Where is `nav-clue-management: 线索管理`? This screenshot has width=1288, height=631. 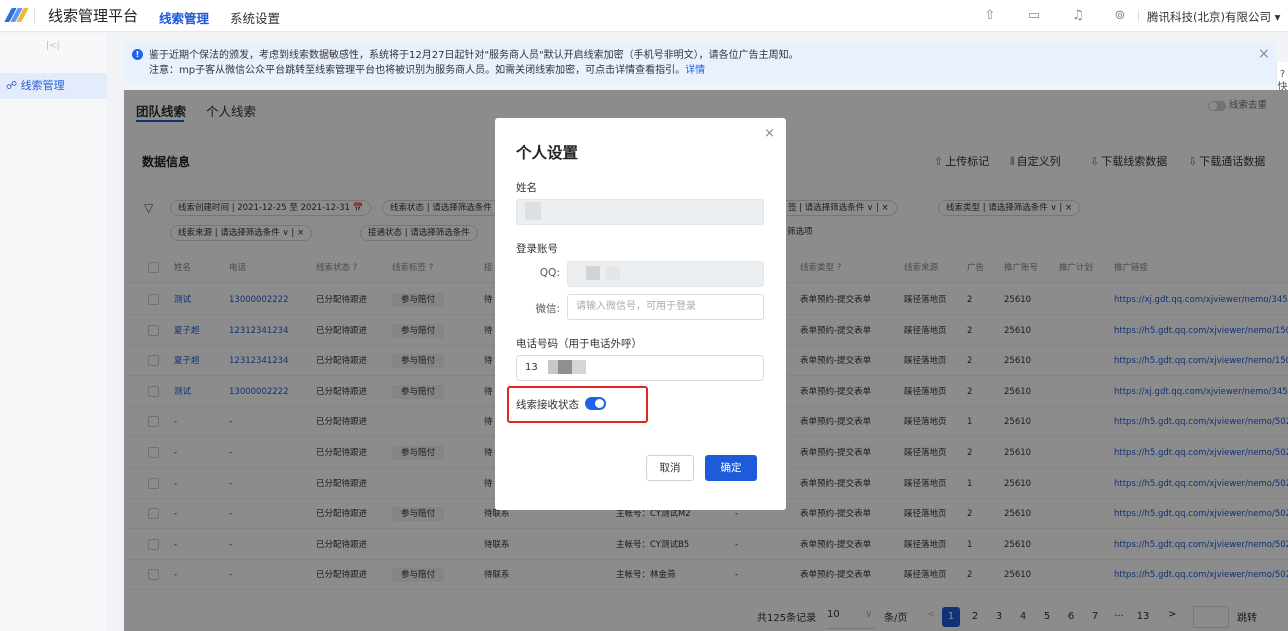 nav-clue-management: 线索管理 is located at coordinates (184, 17).